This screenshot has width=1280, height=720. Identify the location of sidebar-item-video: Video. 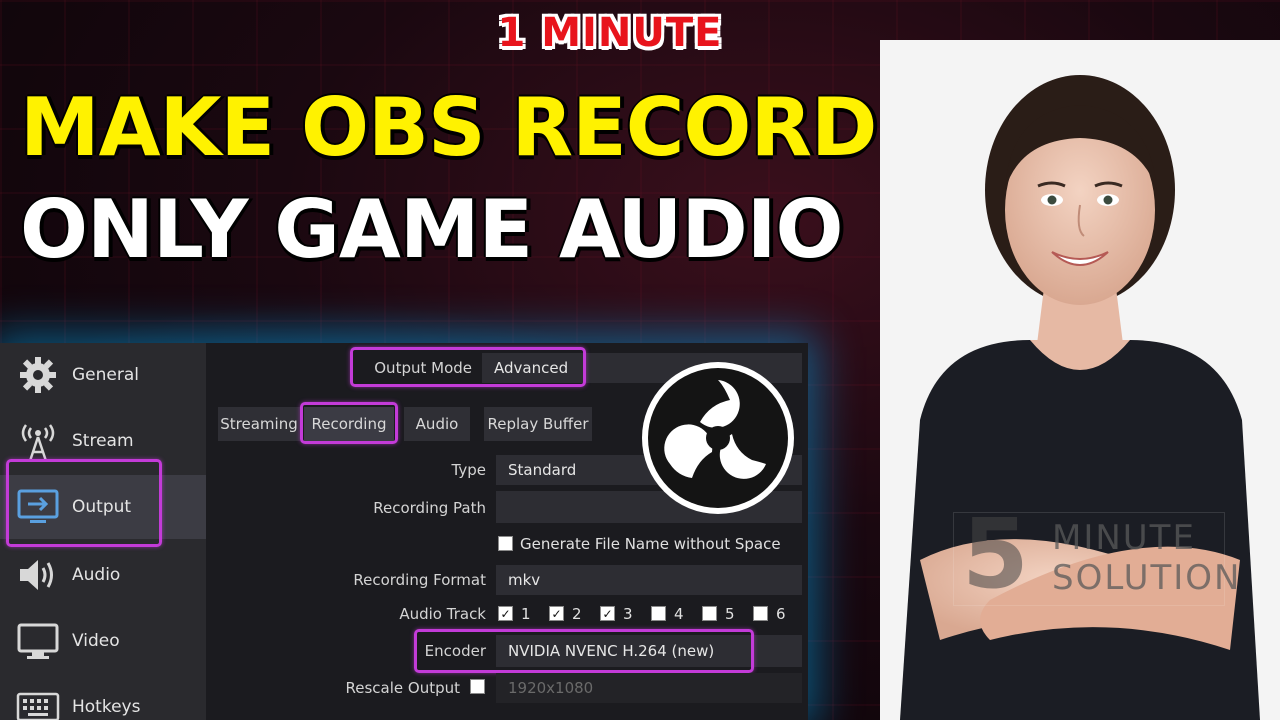
(103, 641).